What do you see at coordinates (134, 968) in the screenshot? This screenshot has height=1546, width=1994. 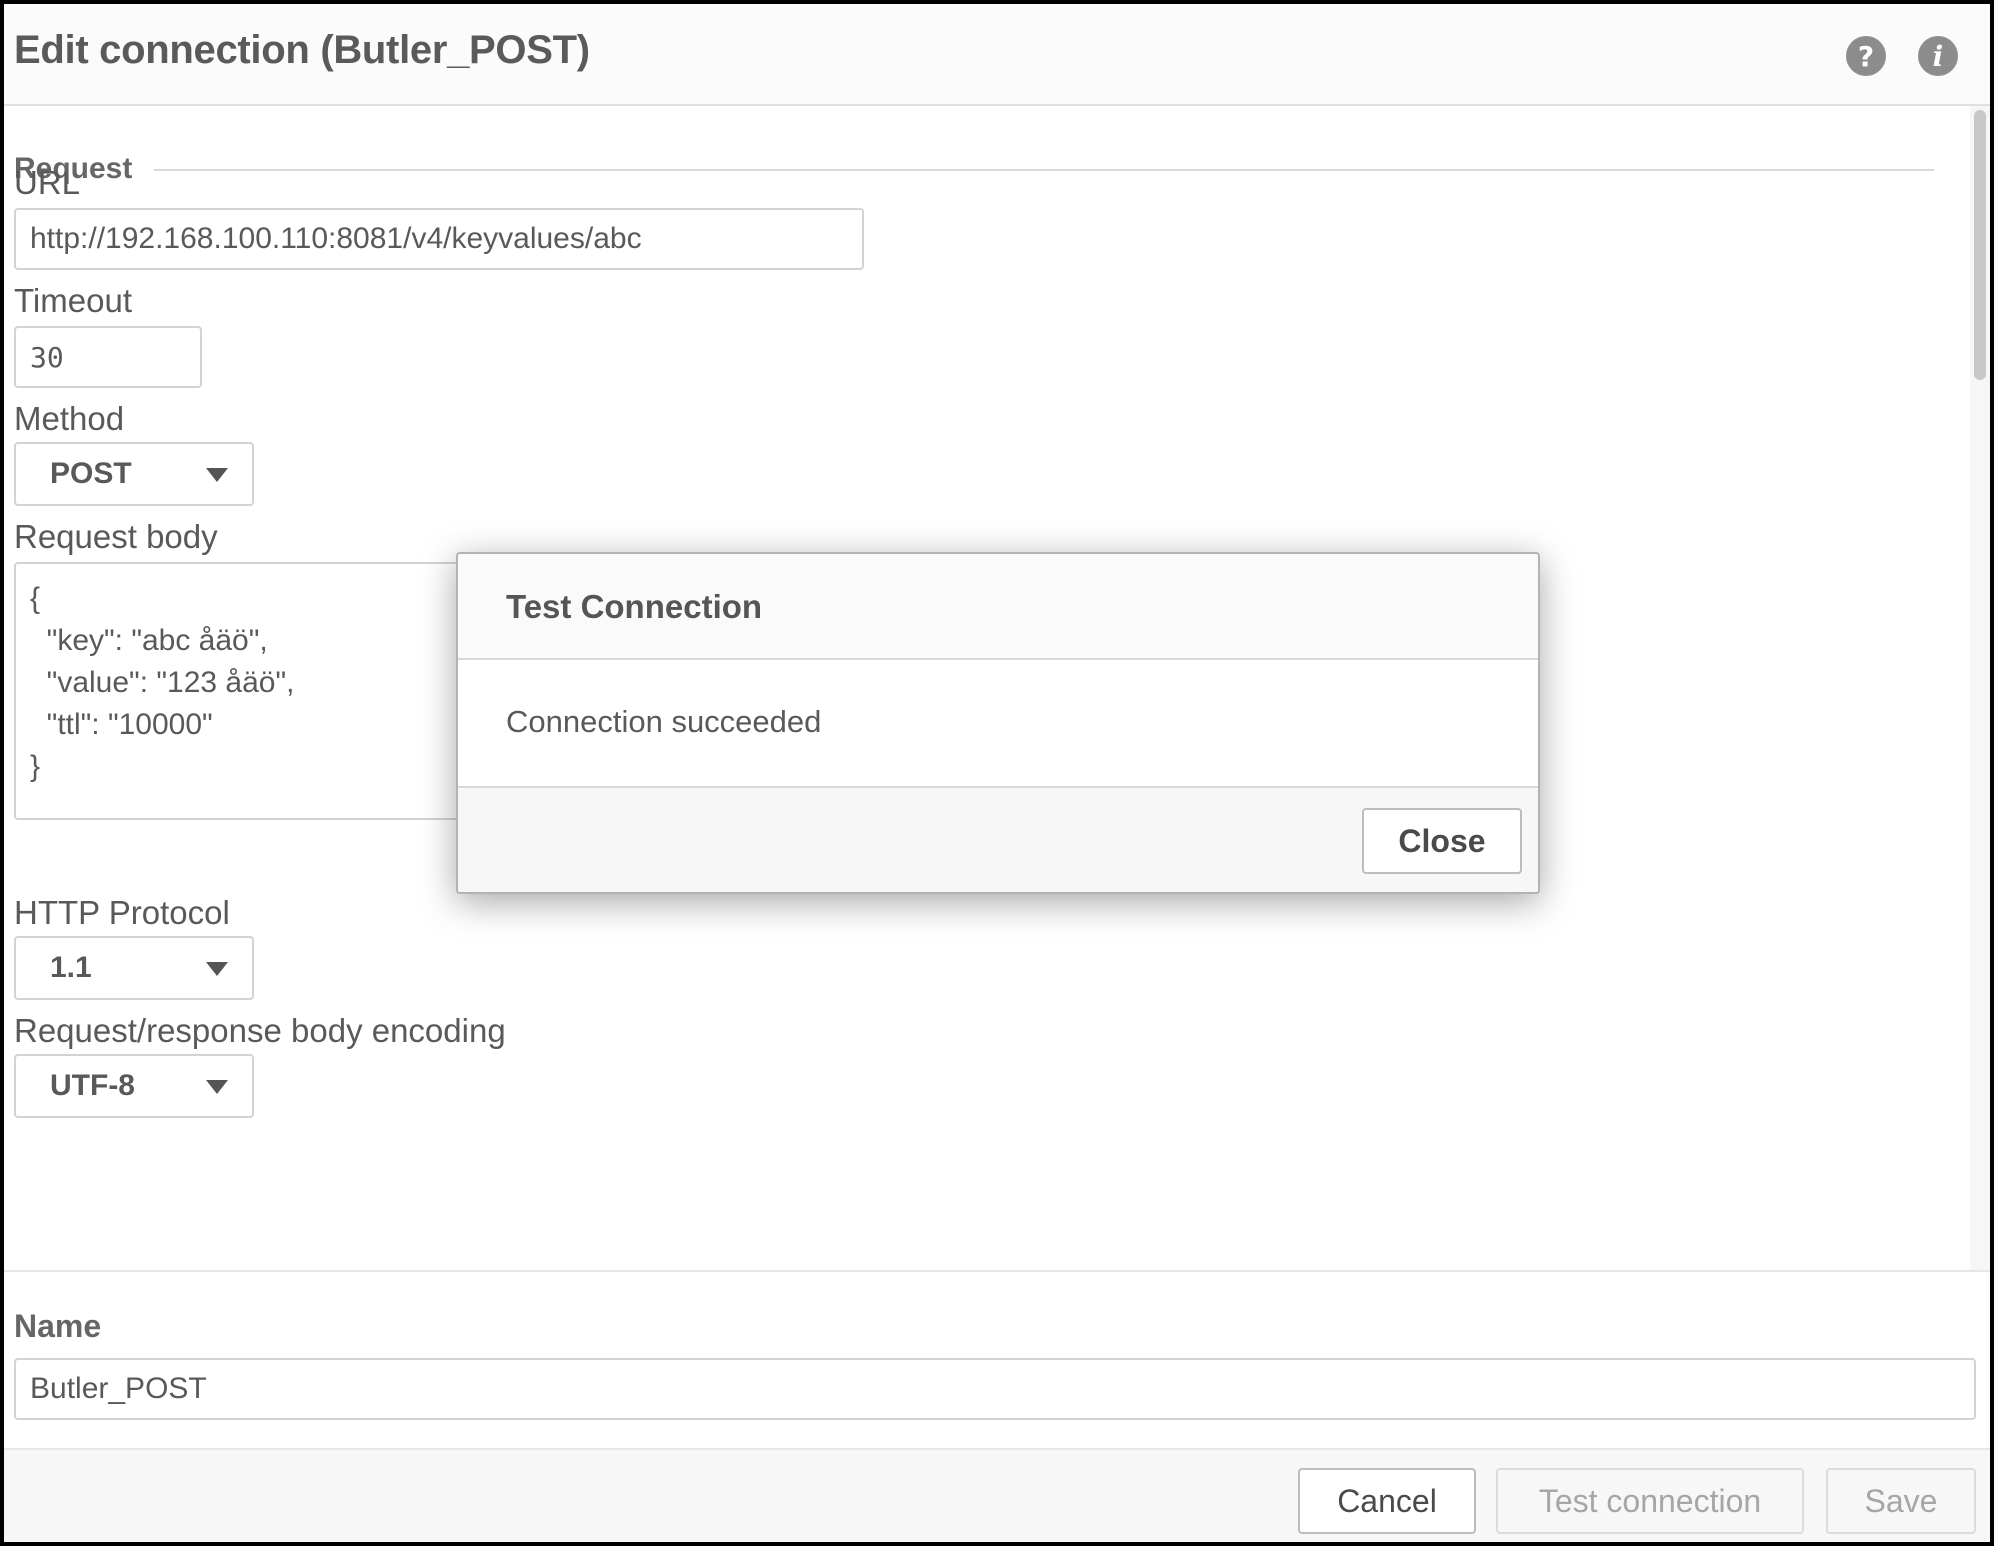 I see `http-protocol-select: 1.1` at bounding box center [134, 968].